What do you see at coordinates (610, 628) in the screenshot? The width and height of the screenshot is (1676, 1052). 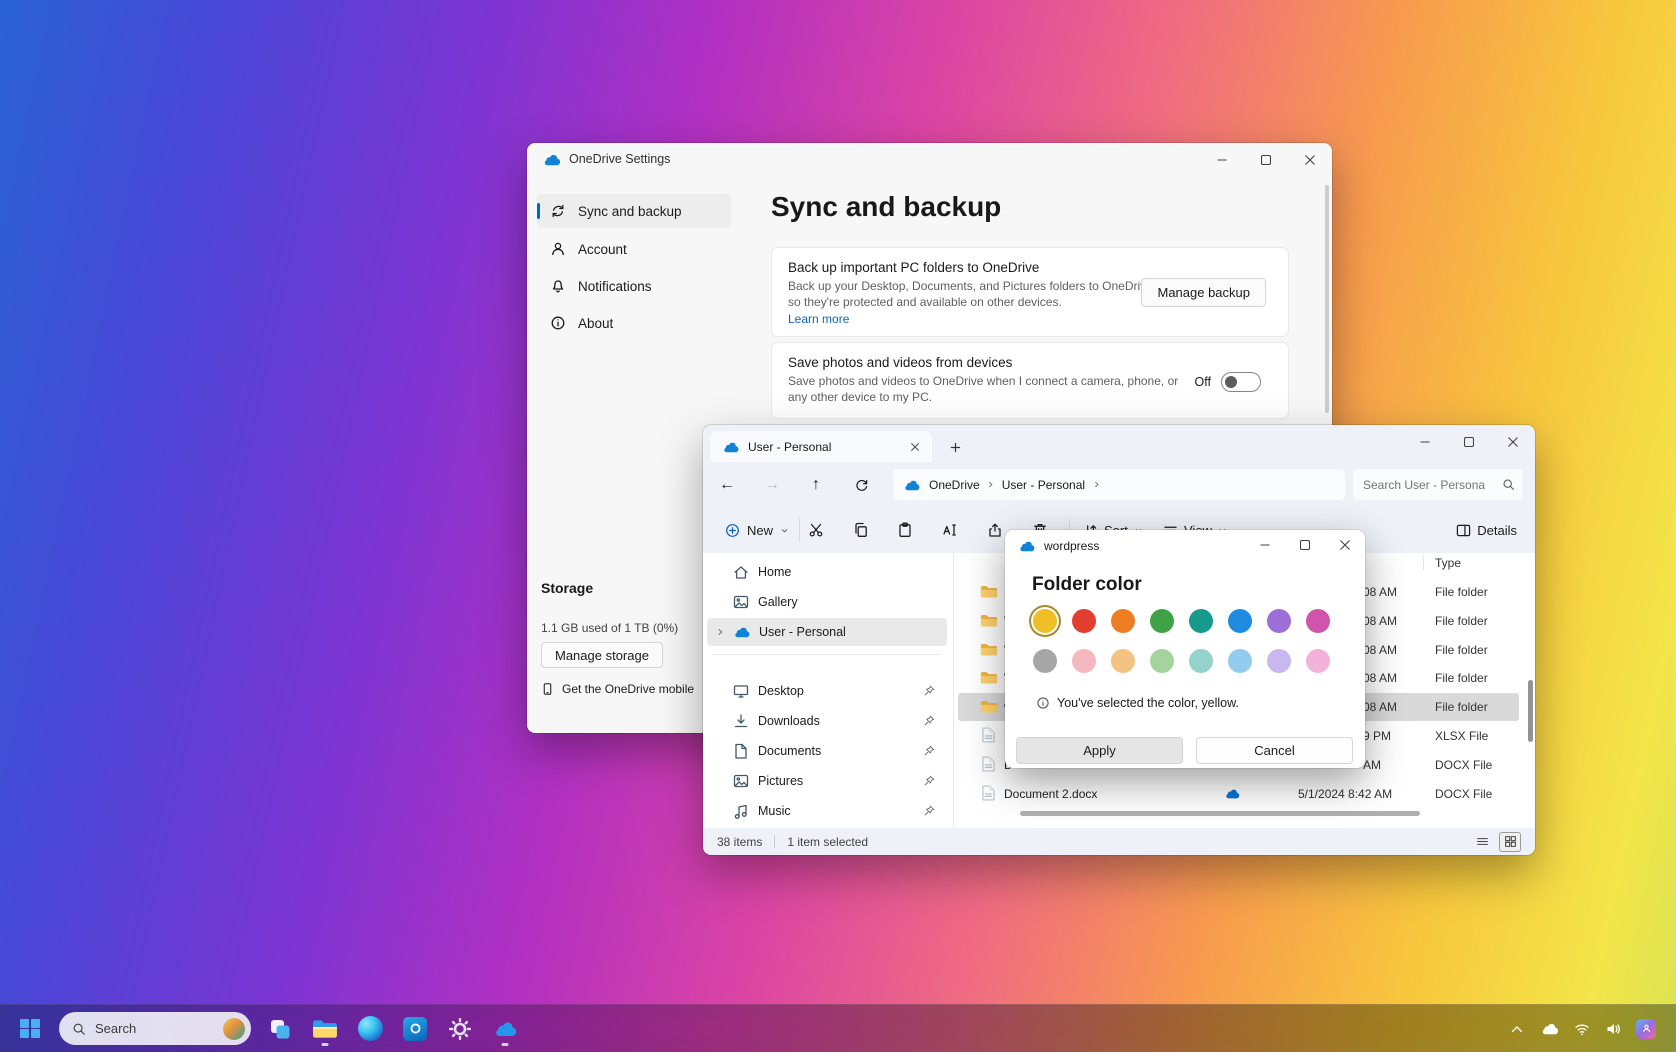 I see `storage-usage: 1.1 GB used of 1 TB (0%)` at bounding box center [610, 628].